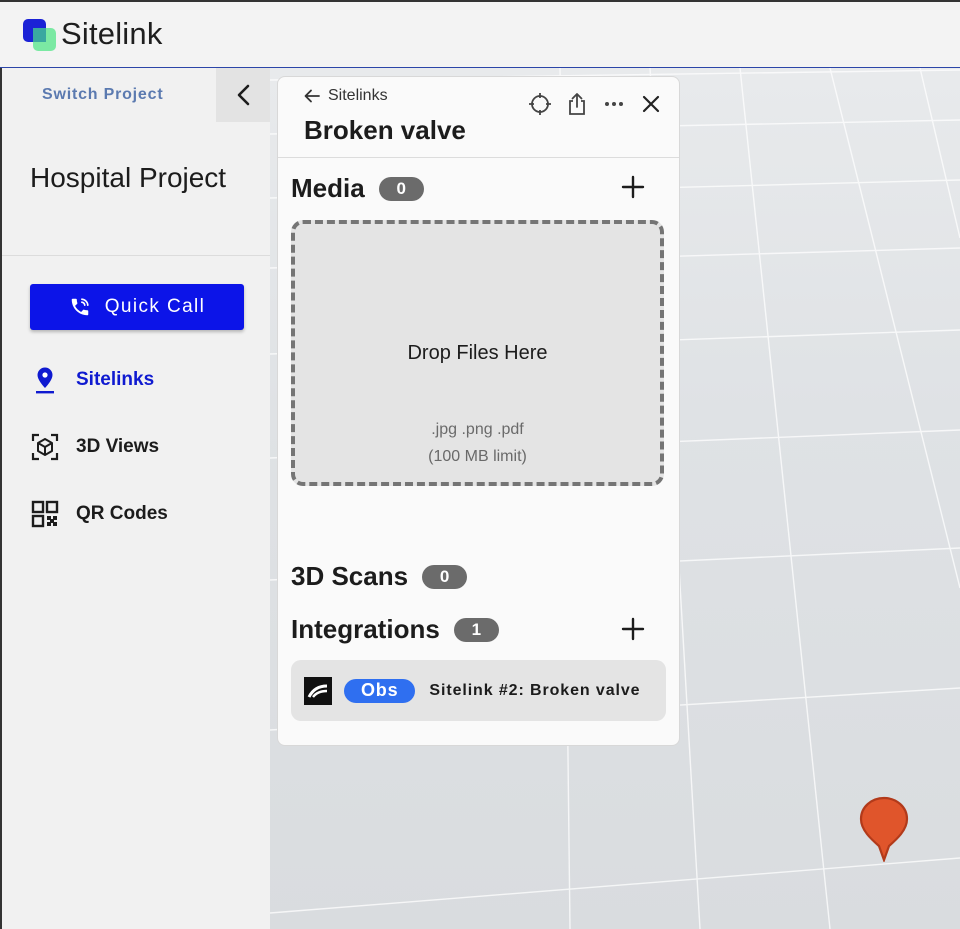 The image size is (960, 929). I want to click on sidebar-item-sitelinks: Sitelinks, so click(92, 380).